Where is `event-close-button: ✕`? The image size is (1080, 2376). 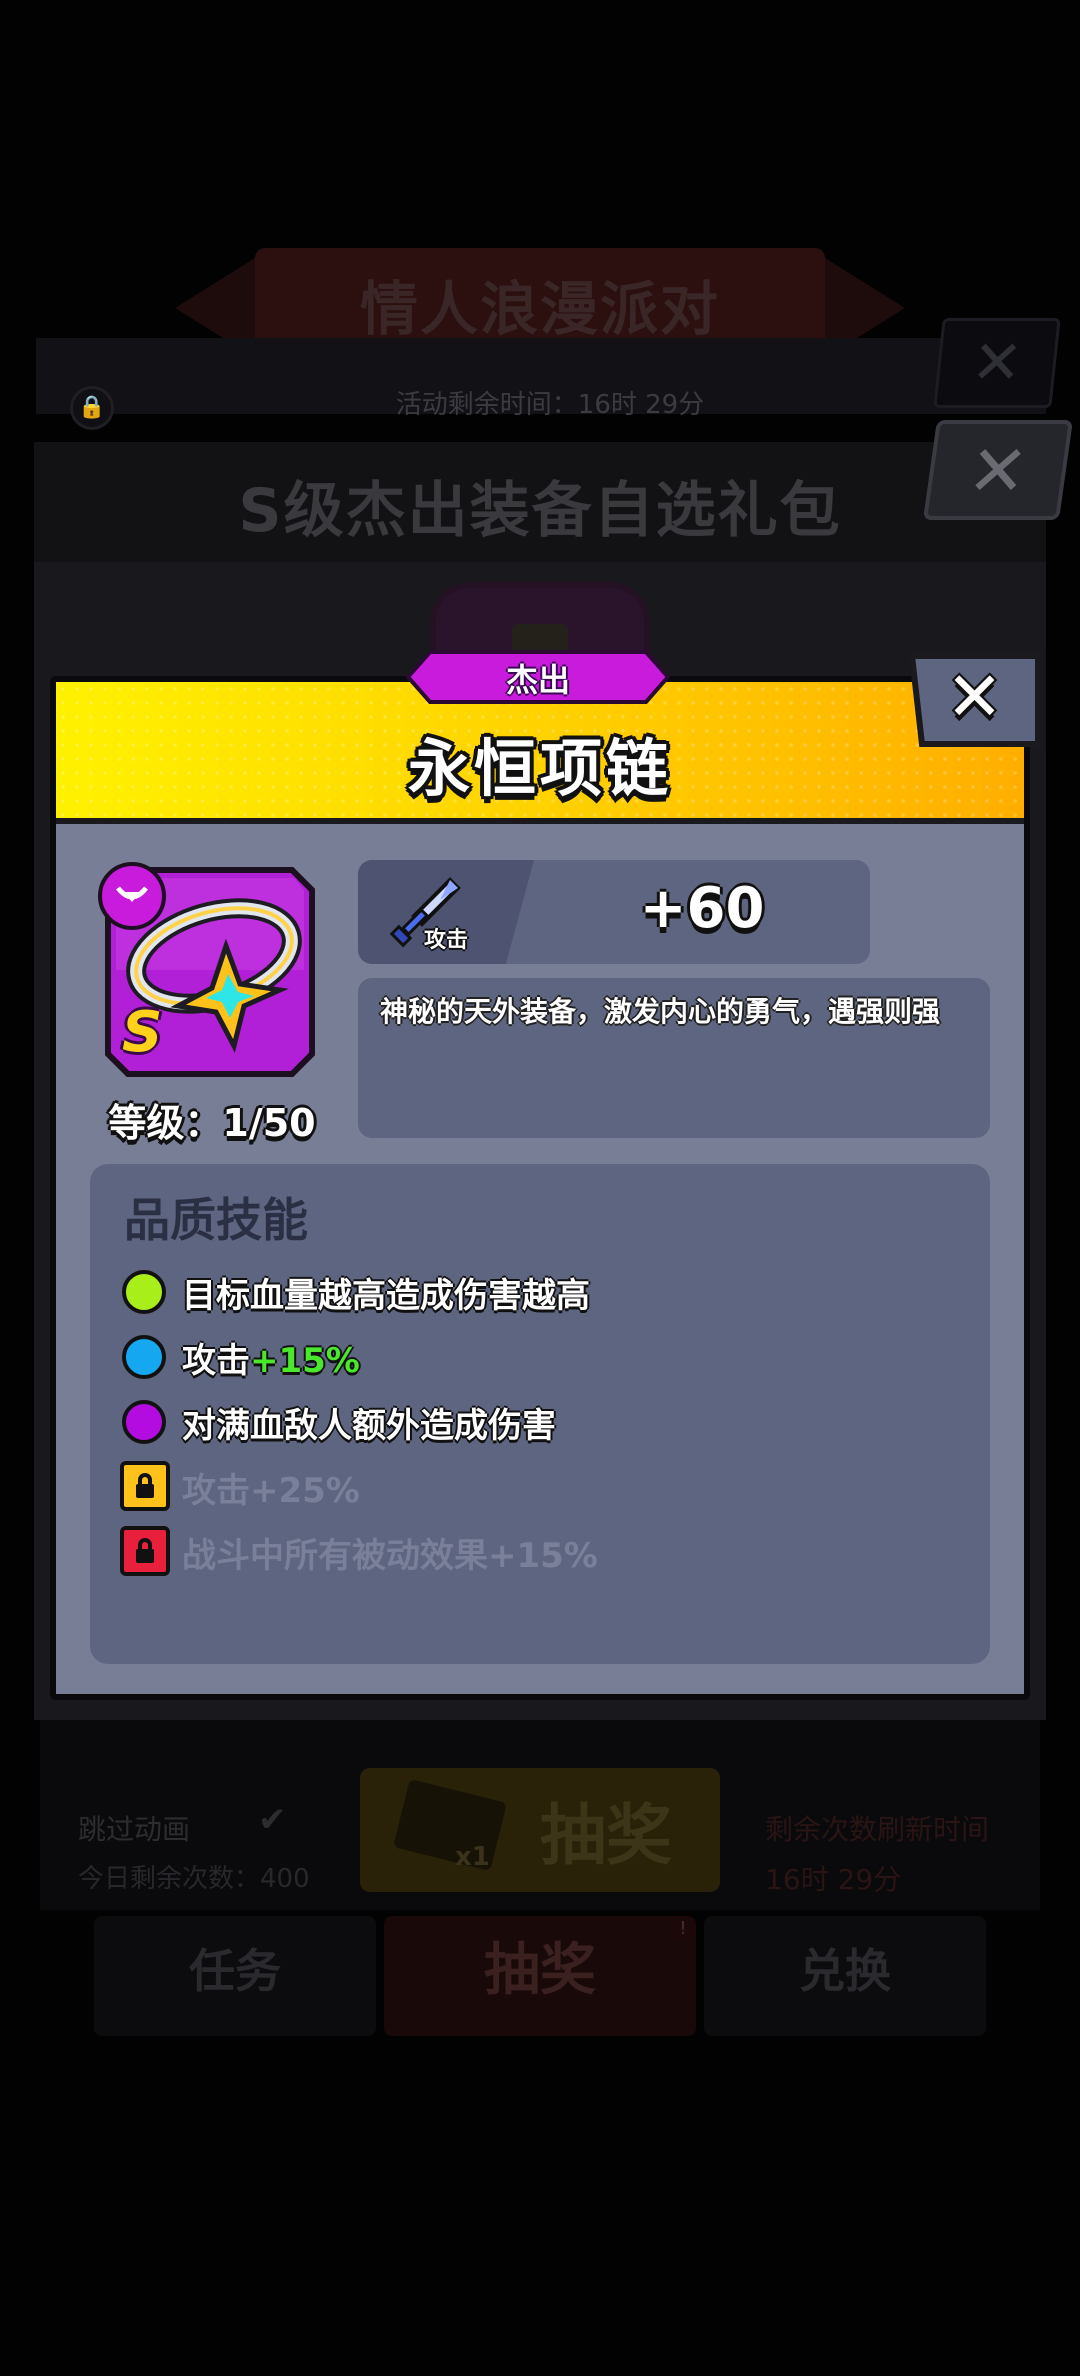 event-close-button: ✕ is located at coordinates (997, 363).